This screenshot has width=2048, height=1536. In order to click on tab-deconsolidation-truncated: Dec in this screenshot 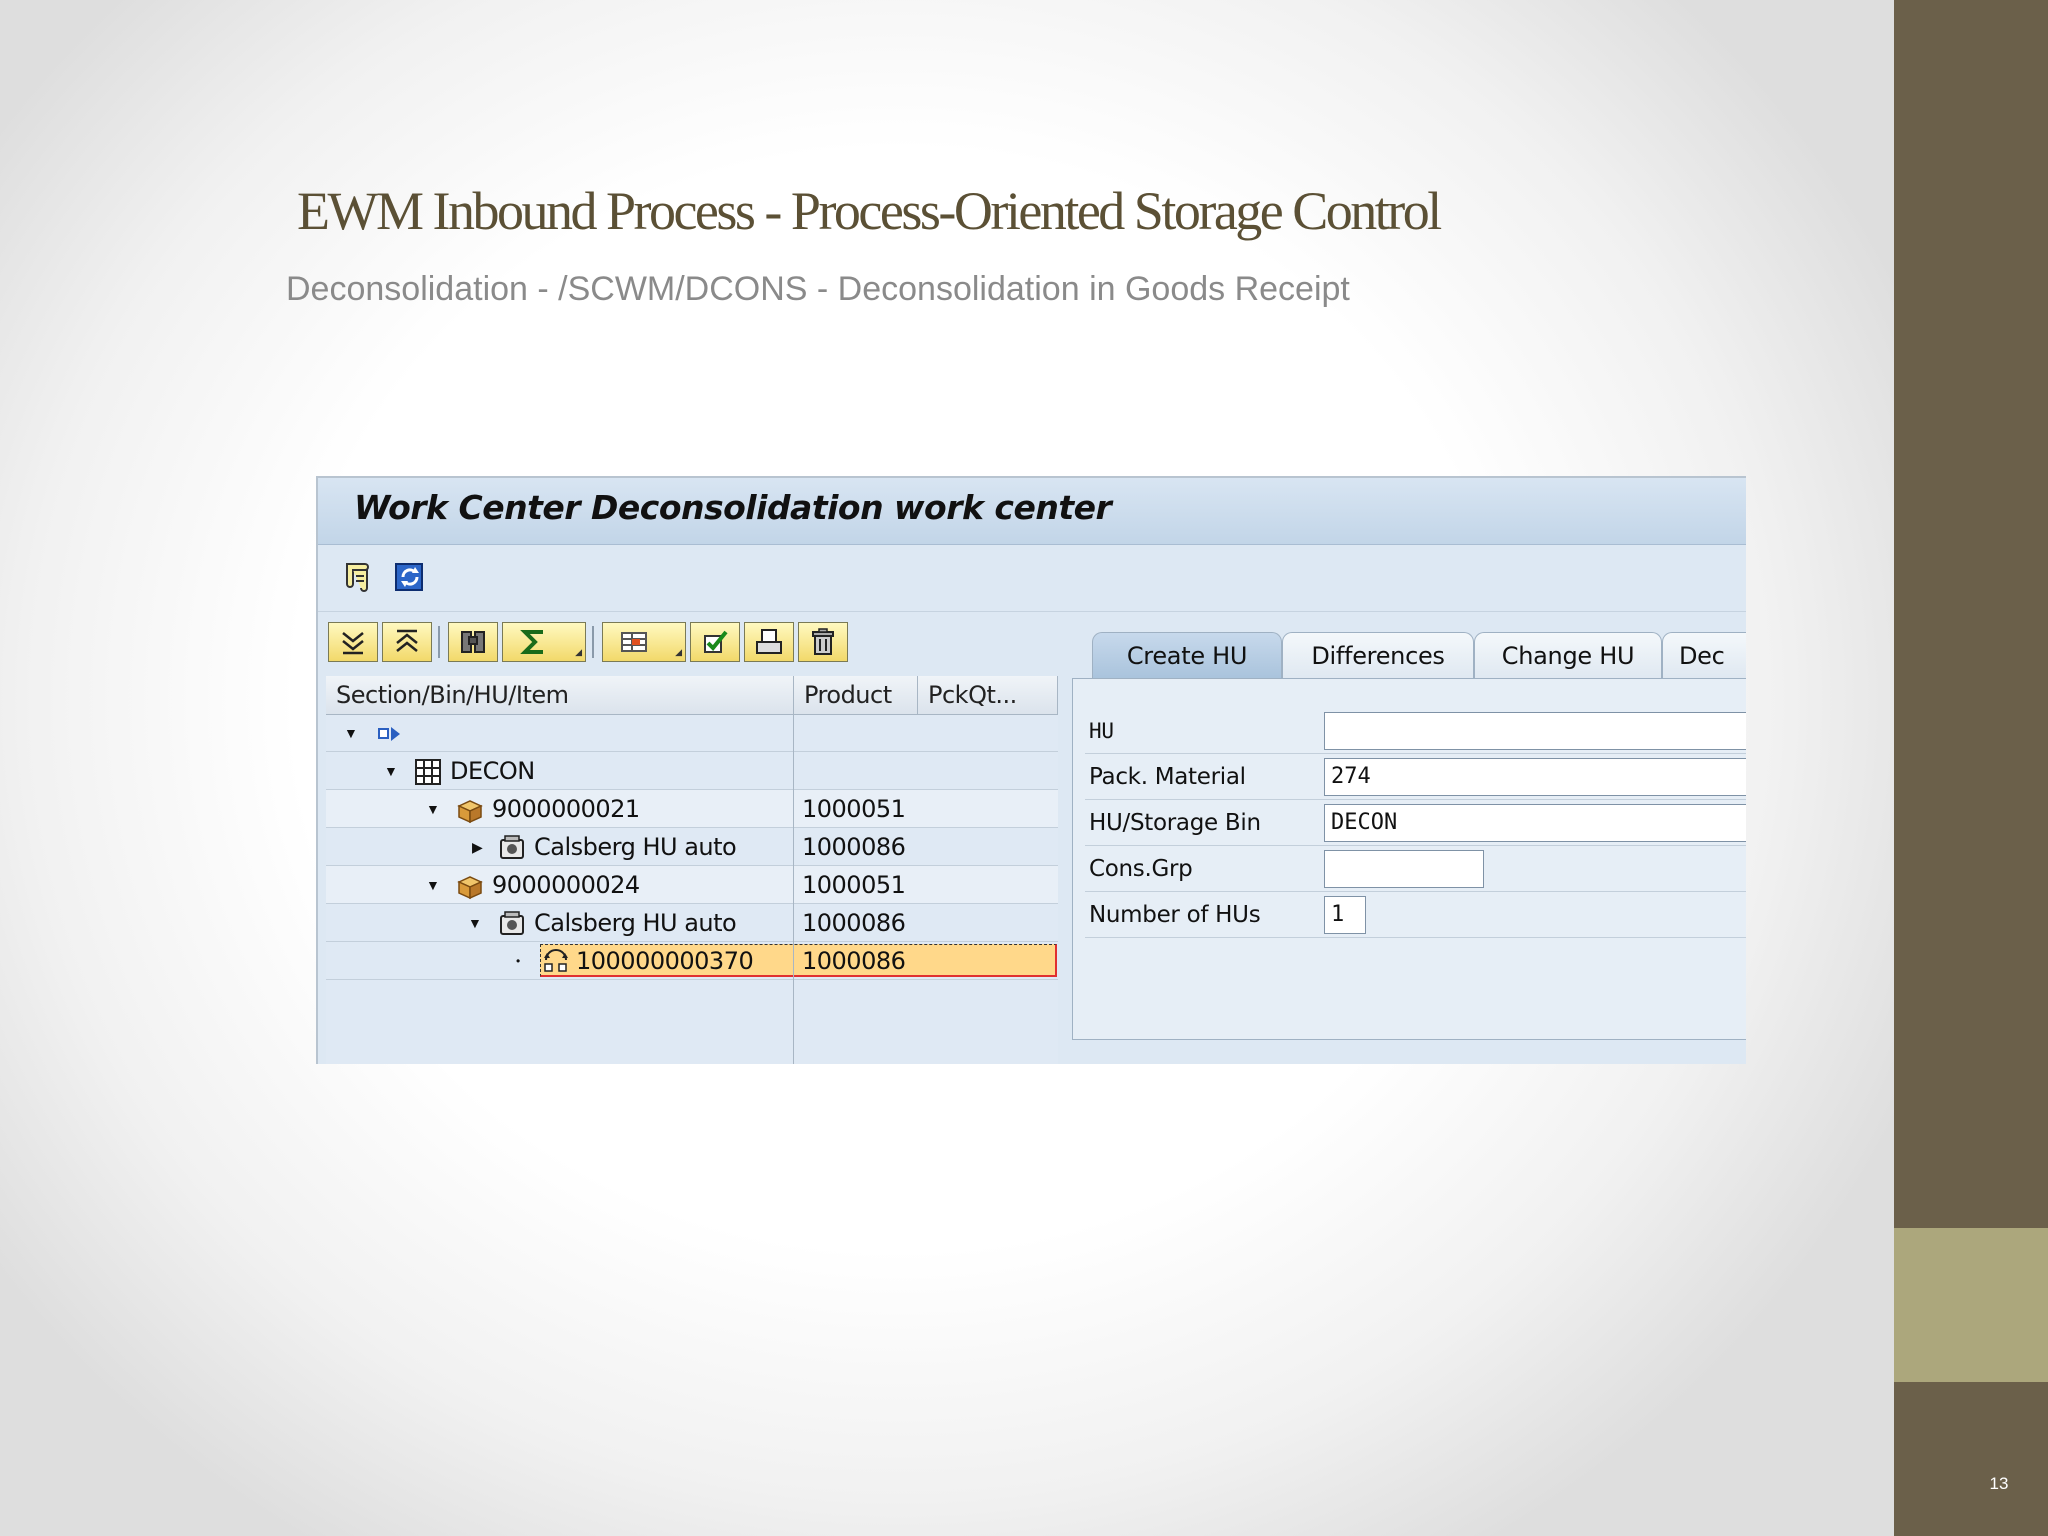, I will do `click(1704, 655)`.